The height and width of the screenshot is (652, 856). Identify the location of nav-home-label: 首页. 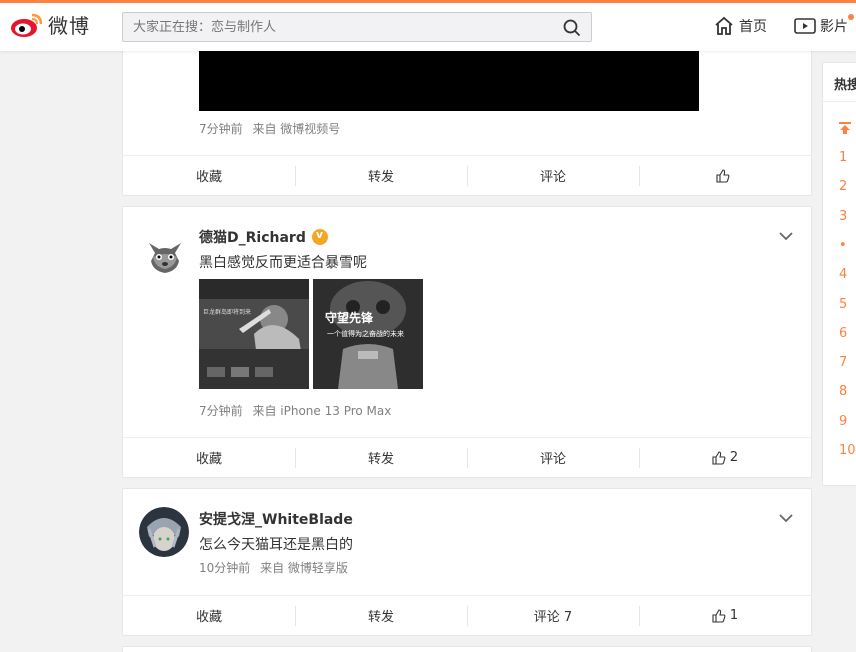
(753, 27).